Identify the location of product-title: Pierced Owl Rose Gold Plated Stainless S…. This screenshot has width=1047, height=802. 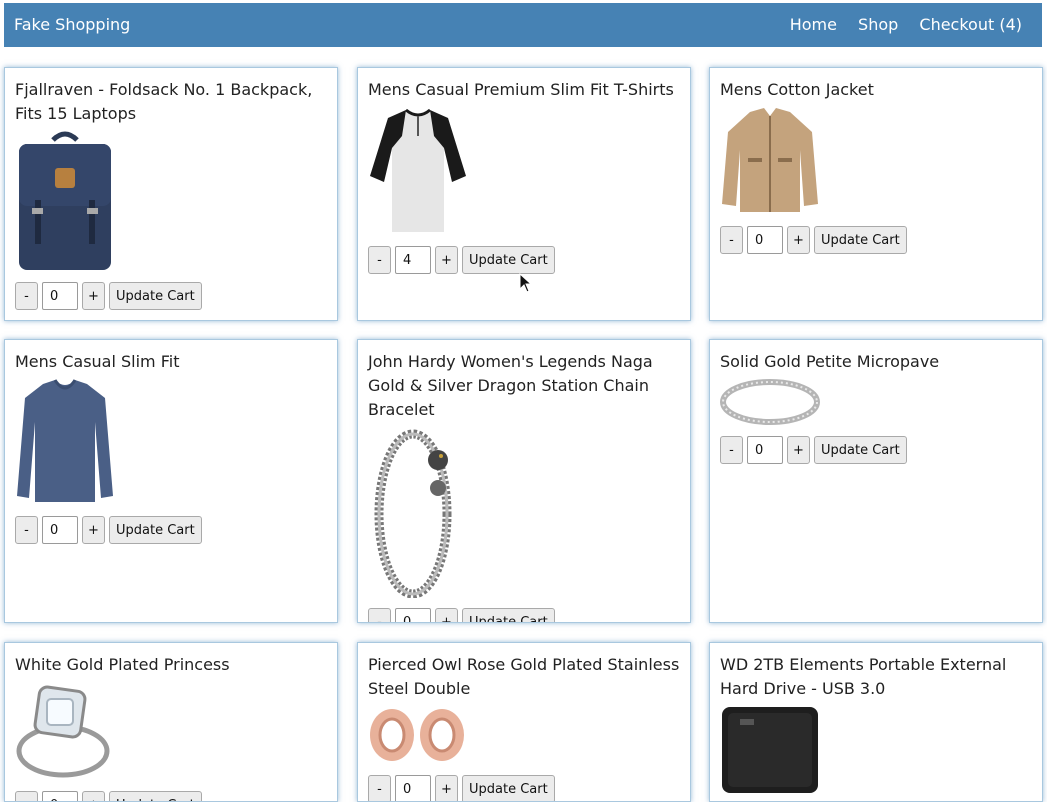
(524, 676).